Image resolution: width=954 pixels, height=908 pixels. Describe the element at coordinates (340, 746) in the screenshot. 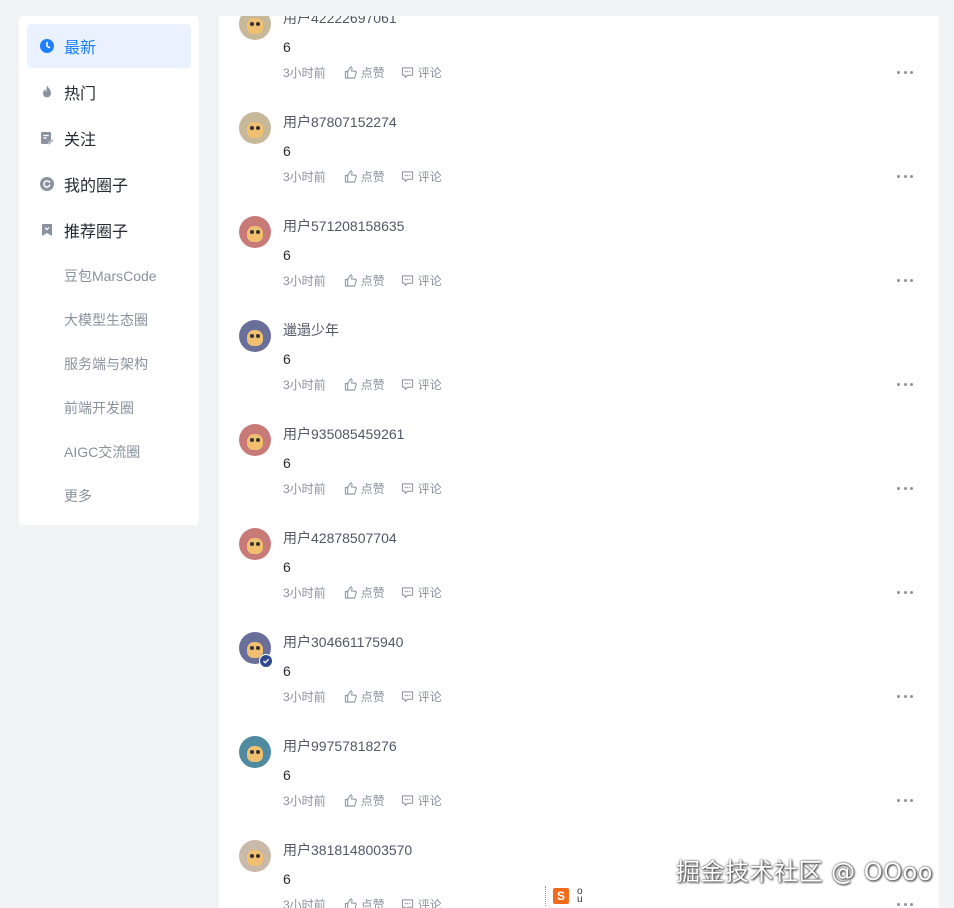

I see `username: 用户99757818276` at that location.